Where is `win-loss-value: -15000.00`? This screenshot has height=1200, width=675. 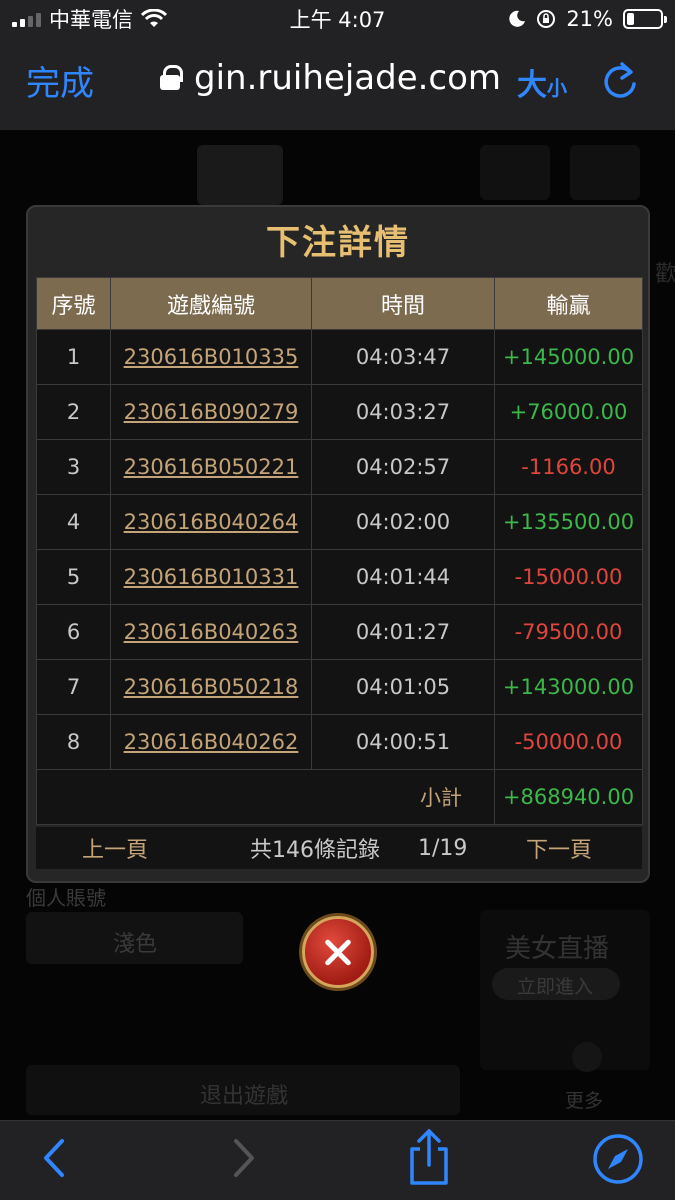
win-loss-value: -15000.00 is located at coordinates (568, 577).